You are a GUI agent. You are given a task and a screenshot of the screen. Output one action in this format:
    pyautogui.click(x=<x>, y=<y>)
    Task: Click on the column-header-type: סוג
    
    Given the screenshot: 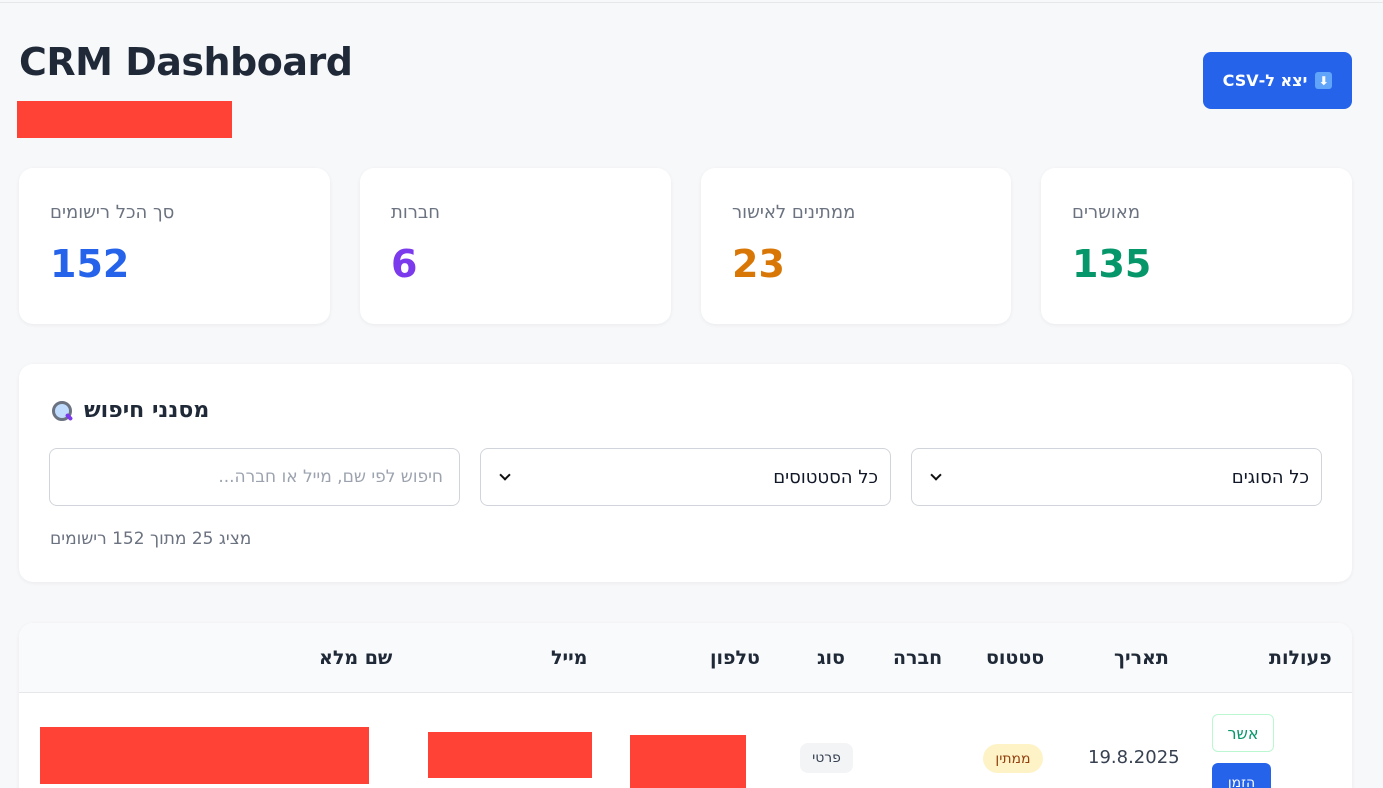 What is the action you would take?
    pyautogui.click(x=831, y=658)
    